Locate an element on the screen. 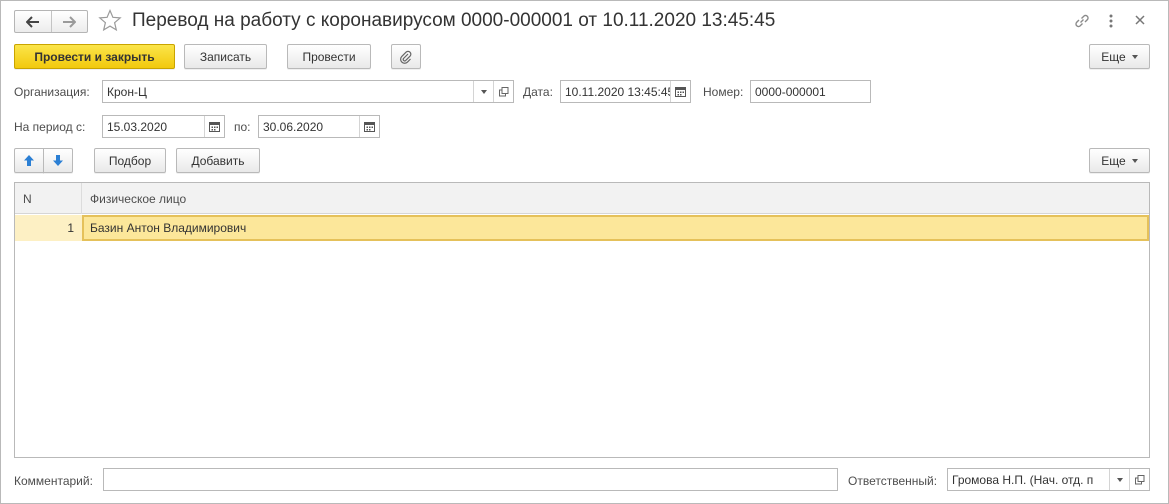 Image resolution: width=1169 pixels, height=504 pixels. table-more-menu-button: Еще is located at coordinates (1119, 160).